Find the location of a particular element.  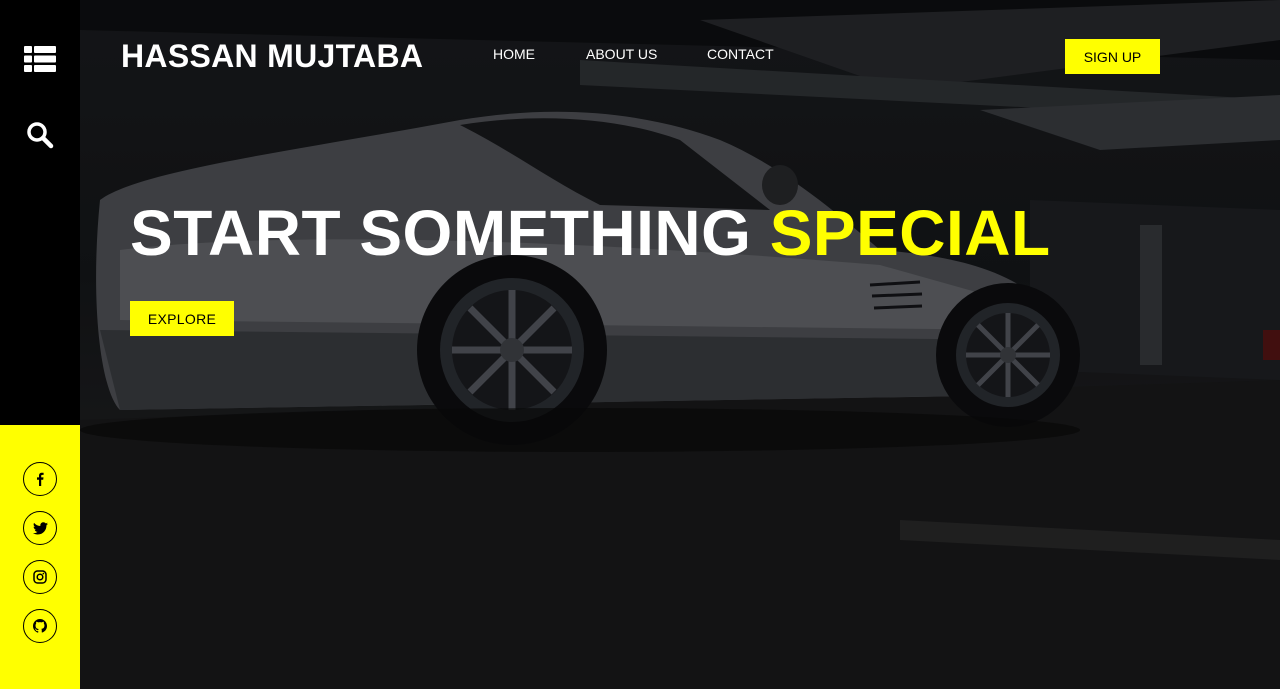

instagram-icon is located at coordinates (40, 577).